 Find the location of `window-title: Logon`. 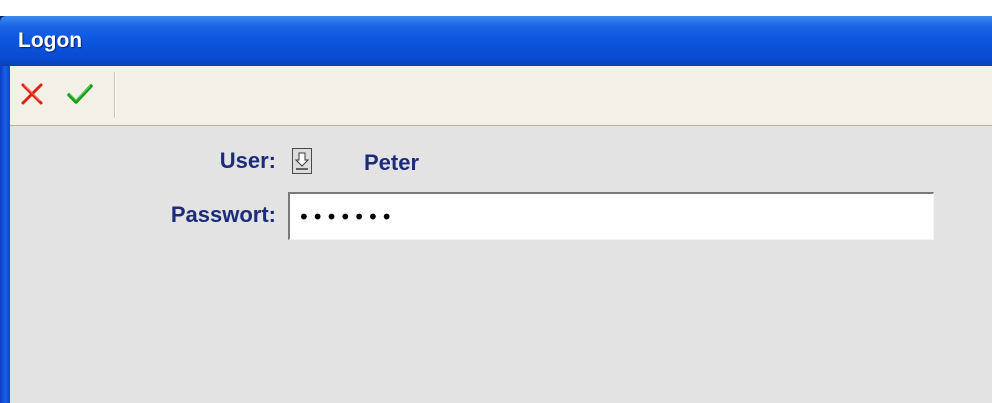

window-title: Logon is located at coordinates (50, 40).